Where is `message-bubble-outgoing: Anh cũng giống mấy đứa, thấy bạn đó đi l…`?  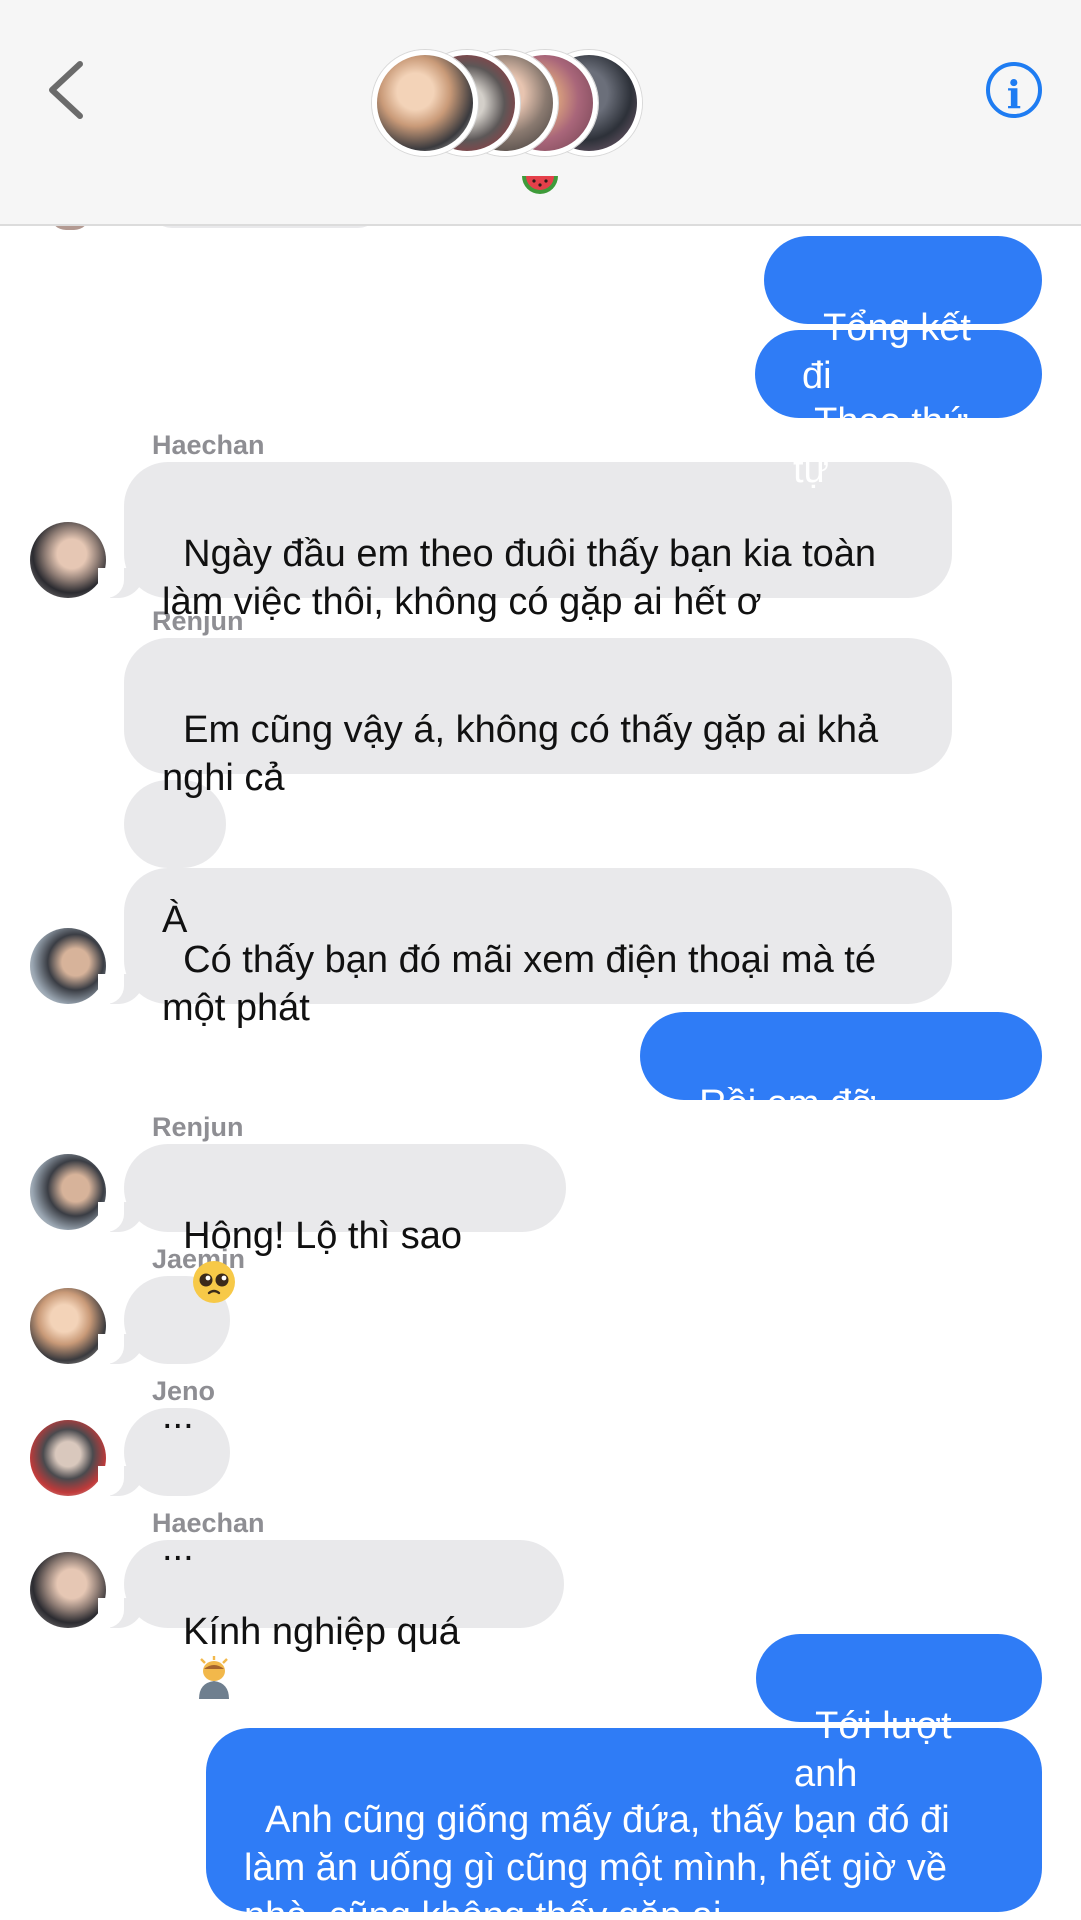
message-bubble-outgoing: Anh cũng giống mấy đứa, thấy bạn đó đi l… is located at coordinates (624, 1824).